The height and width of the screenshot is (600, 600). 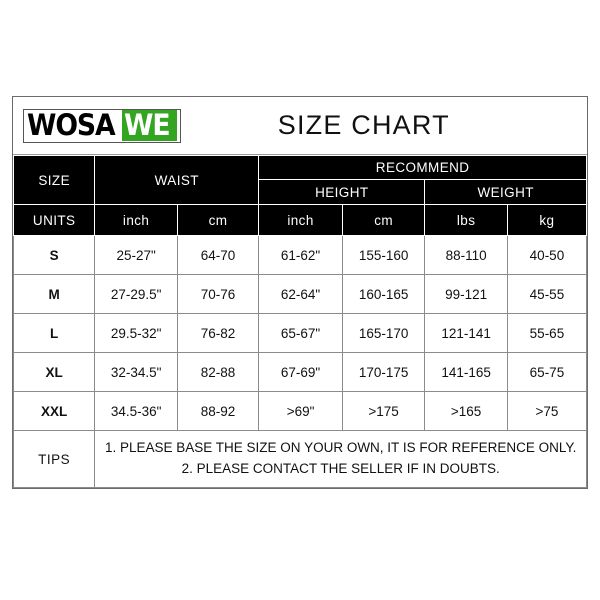 What do you see at coordinates (54, 220) in the screenshot?
I see `header-units-label: UNITS` at bounding box center [54, 220].